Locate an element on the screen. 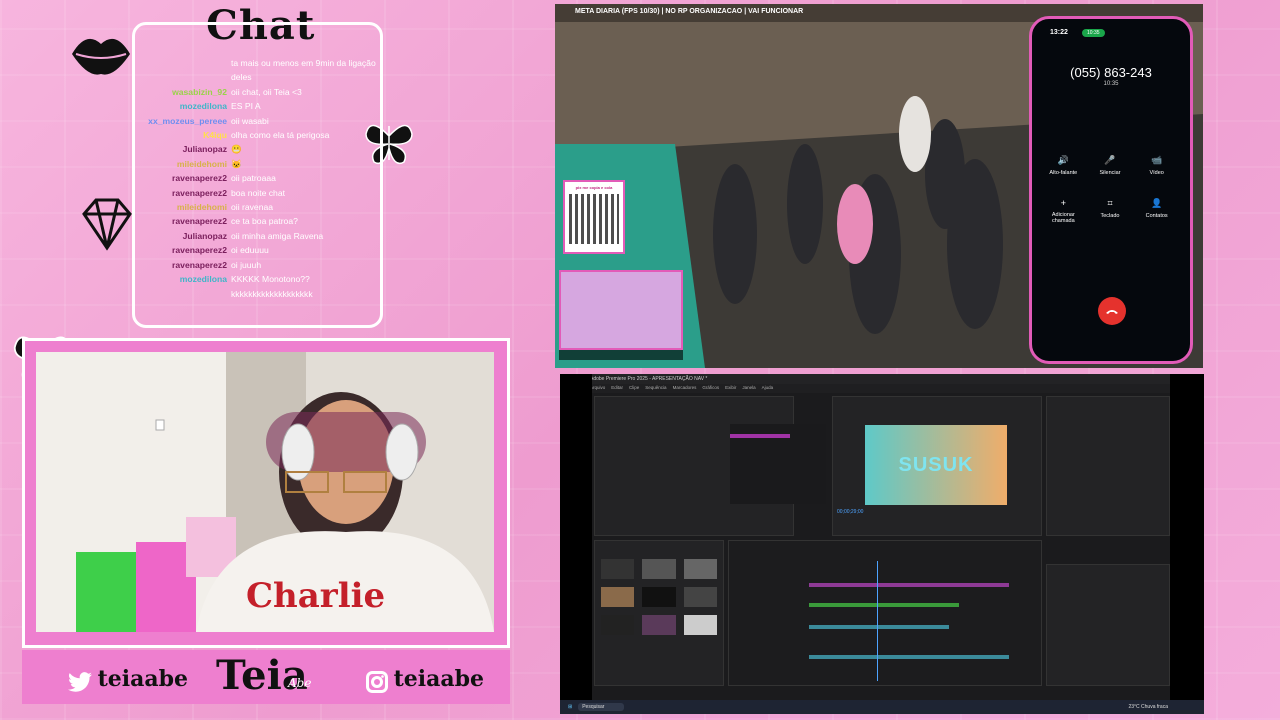 This screenshot has width=1280, height=720. call-action-contacts: 👤 Contatos is located at coordinates (1156, 211).